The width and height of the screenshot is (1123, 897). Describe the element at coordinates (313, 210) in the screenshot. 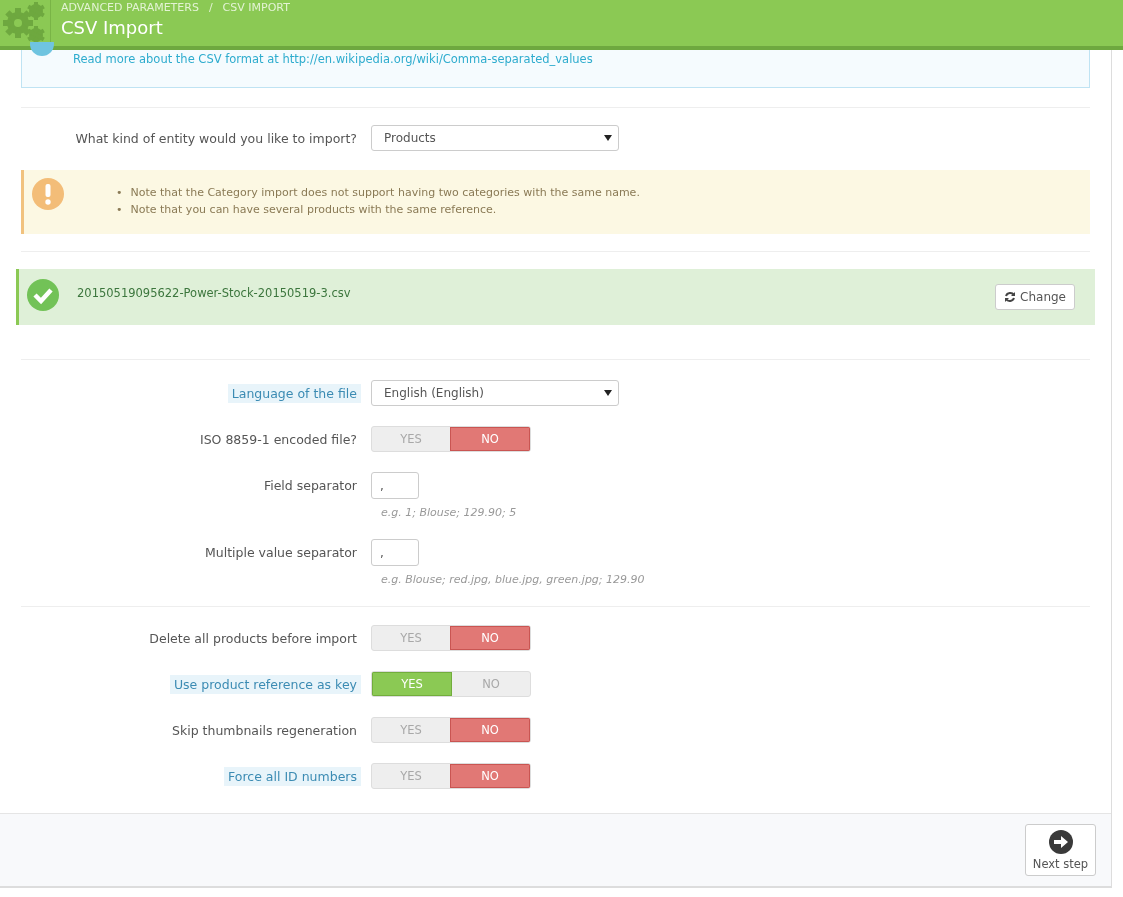

I see `warning-note: Note that you can have several products with the same reference.` at that location.